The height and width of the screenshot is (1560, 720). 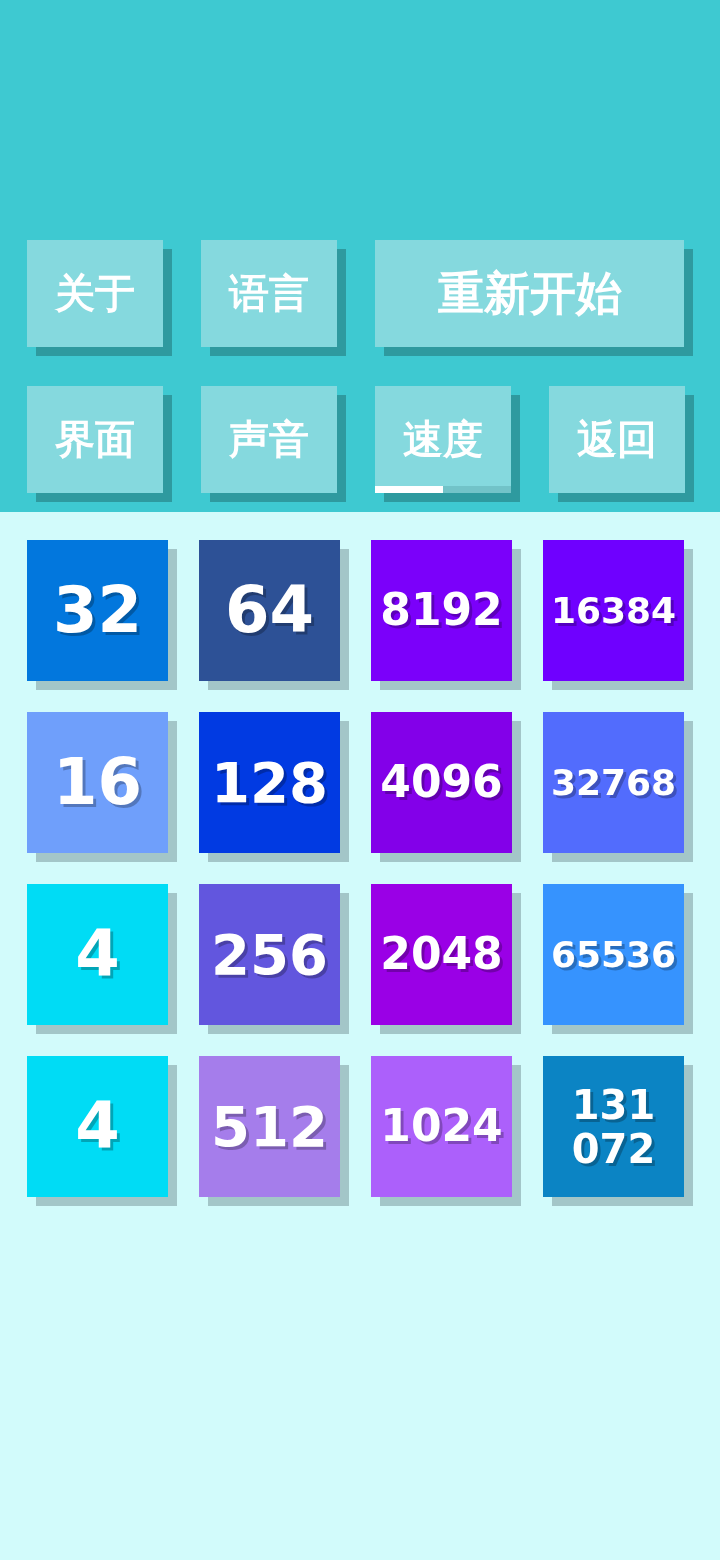 I want to click on tile-number: 32768, so click(x=613, y=782).